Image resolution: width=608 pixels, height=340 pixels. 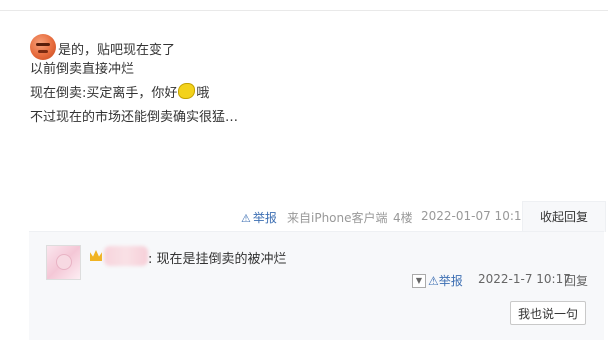 What do you see at coordinates (82, 69) in the screenshot?
I see `post-line-2: 以前倒卖直接冲烂` at bounding box center [82, 69].